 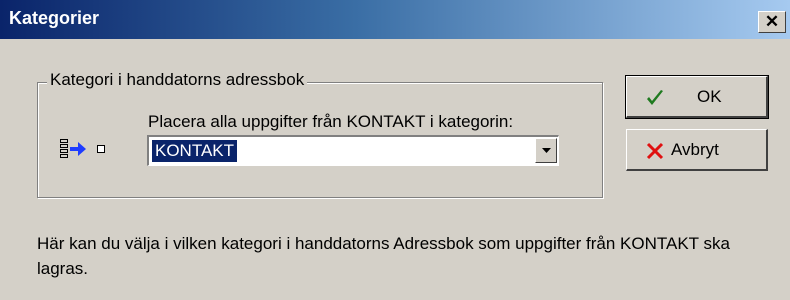 I want to click on dropdown-button, so click(x=546, y=150).